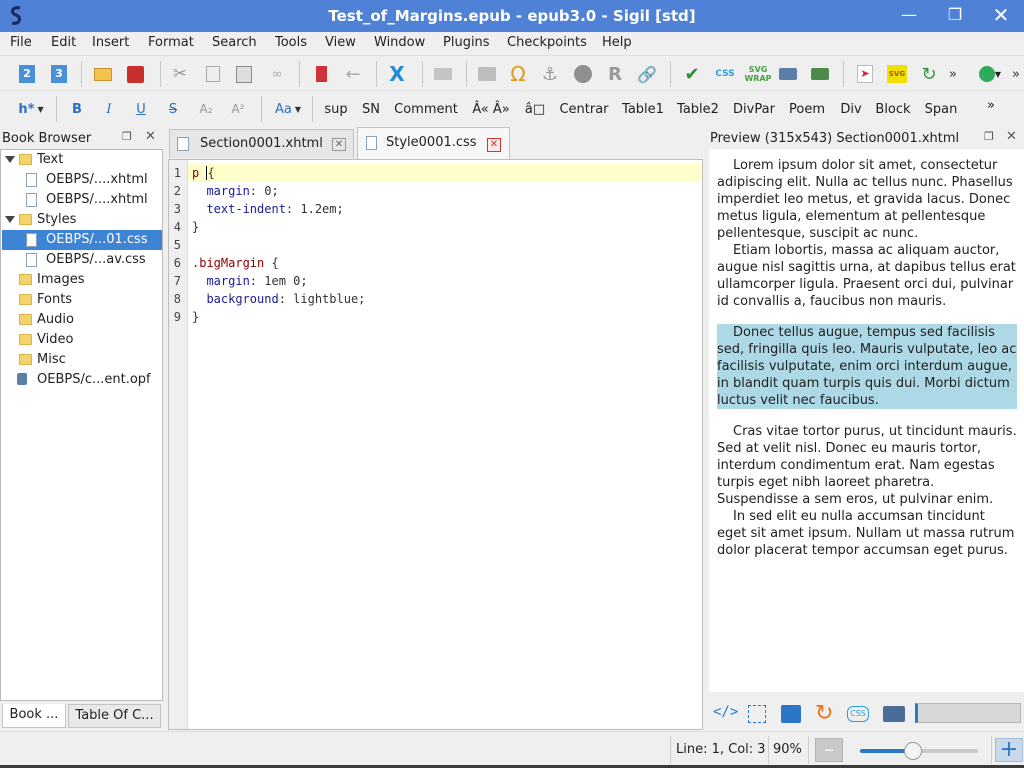 The image size is (1024, 768). Describe the element at coordinates (820, 74) in the screenshot. I see `export-icon` at that location.